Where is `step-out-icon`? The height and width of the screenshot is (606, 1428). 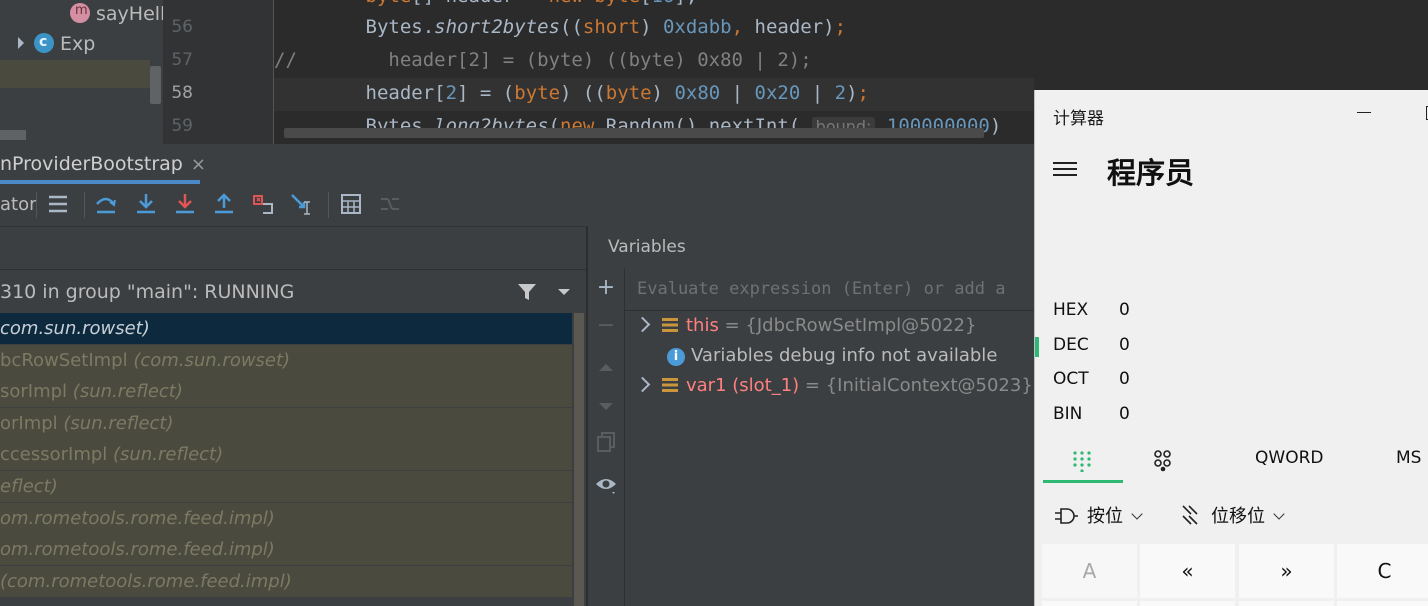 step-out-icon is located at coordinates (224, 204).